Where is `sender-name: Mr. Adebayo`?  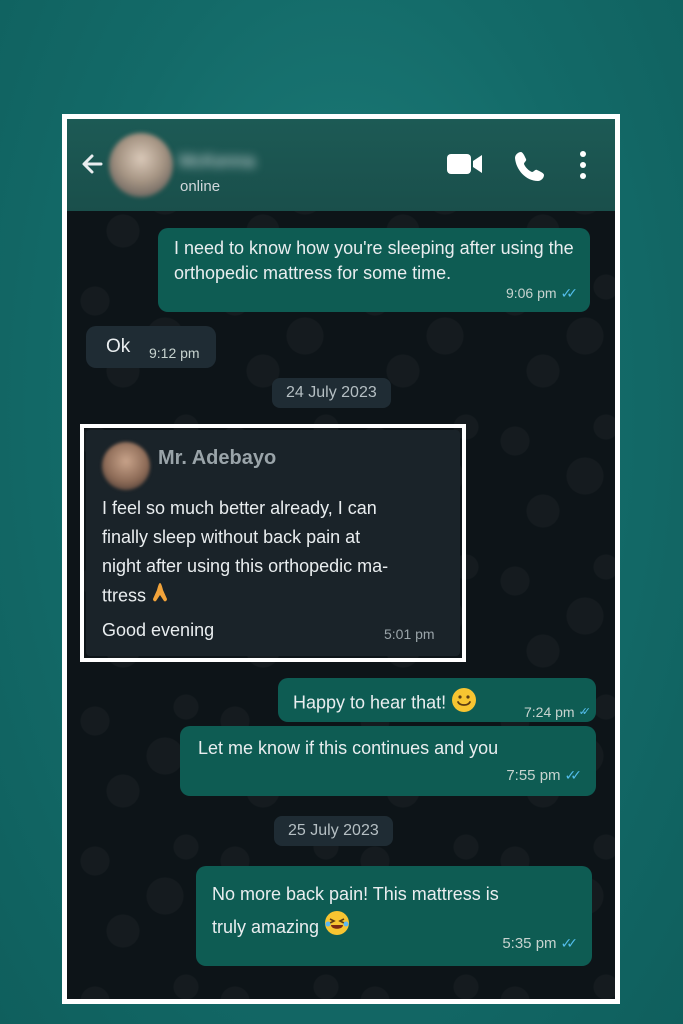 sender-name: Mr. Adebayo is located at coordinates (217, 458).